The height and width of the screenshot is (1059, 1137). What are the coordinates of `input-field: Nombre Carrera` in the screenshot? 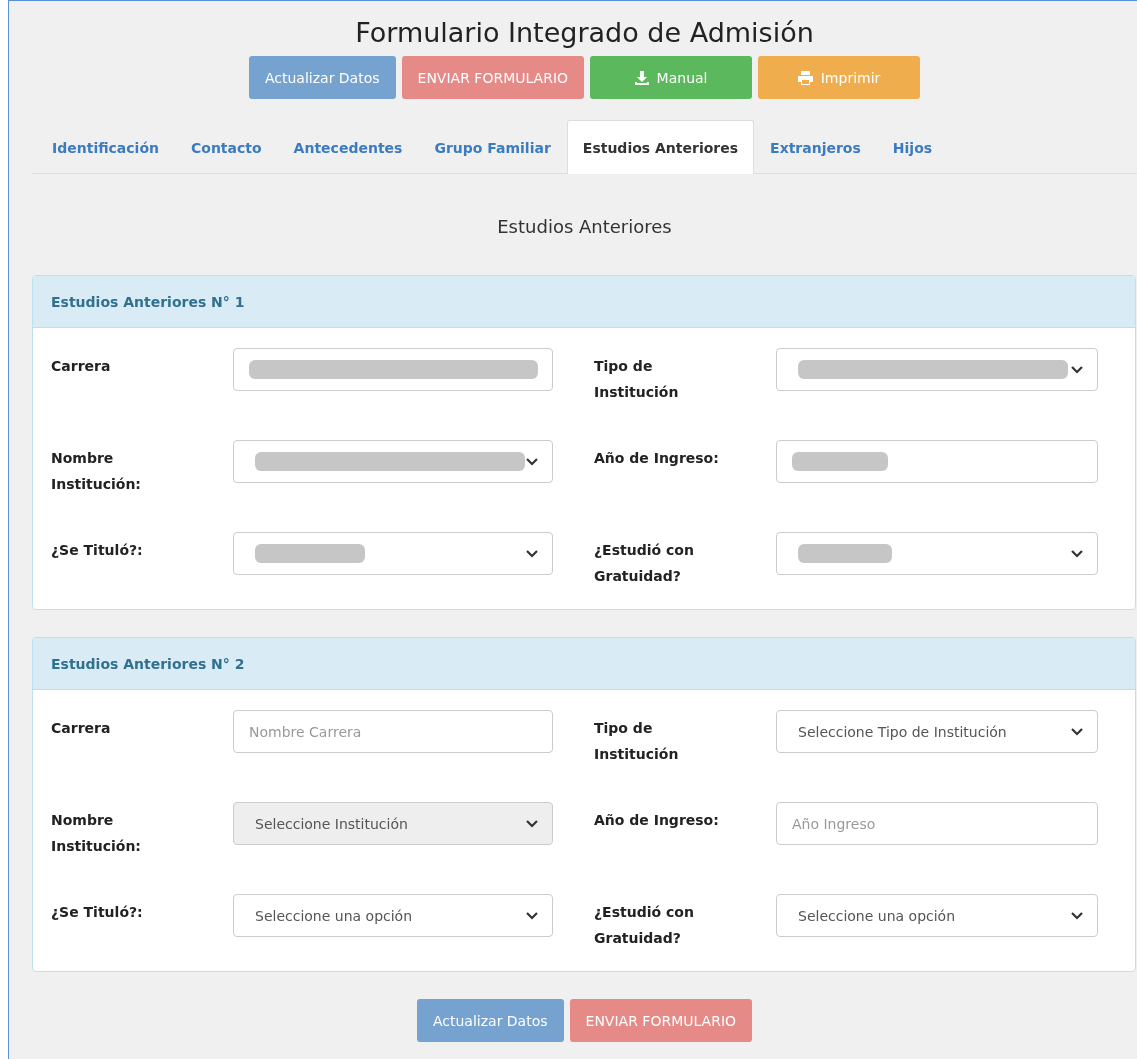 It's located at (393, 731).